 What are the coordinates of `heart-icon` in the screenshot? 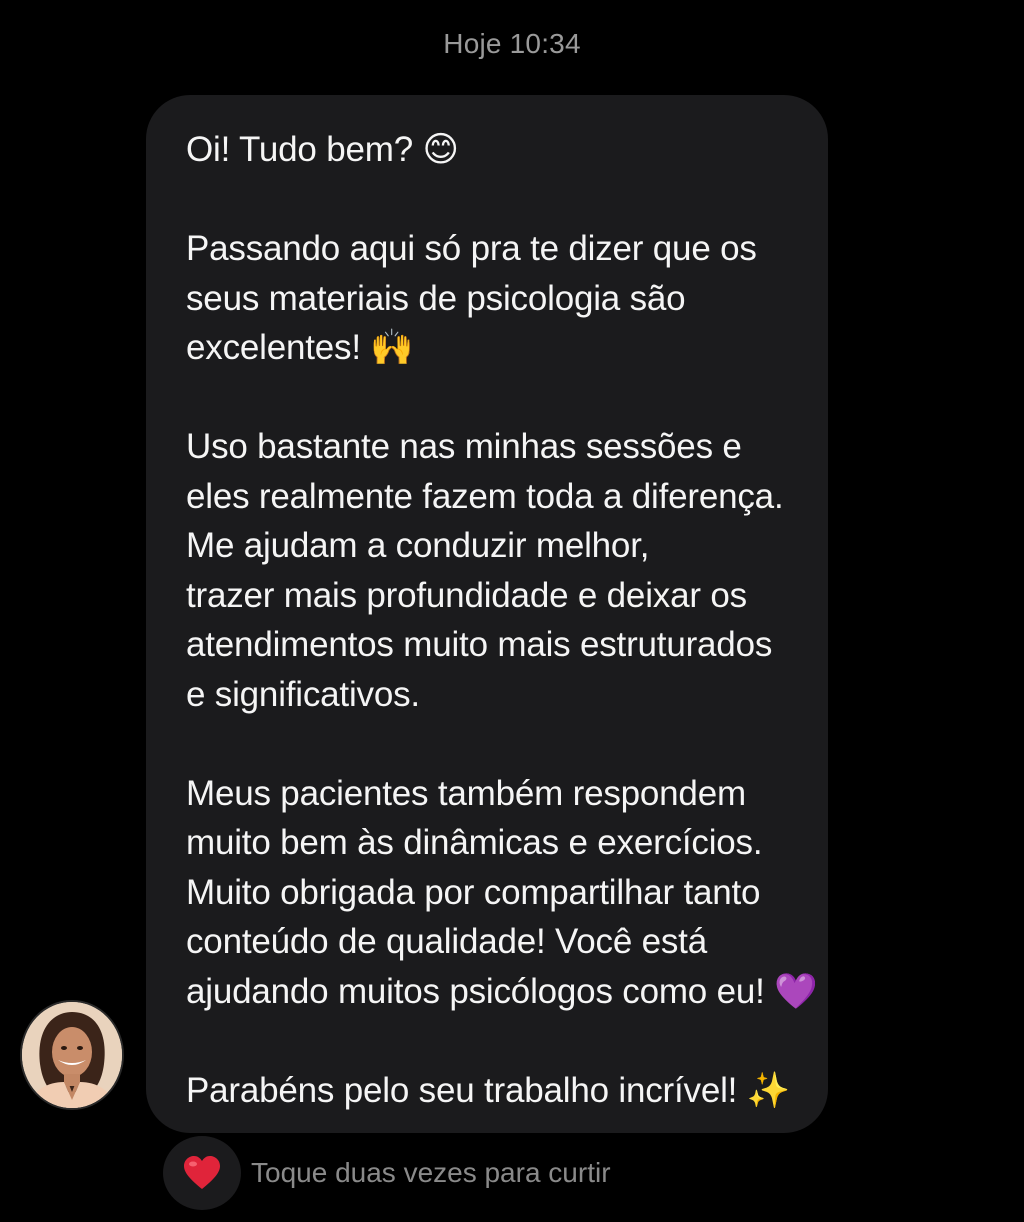 It's located at (202, 1172).